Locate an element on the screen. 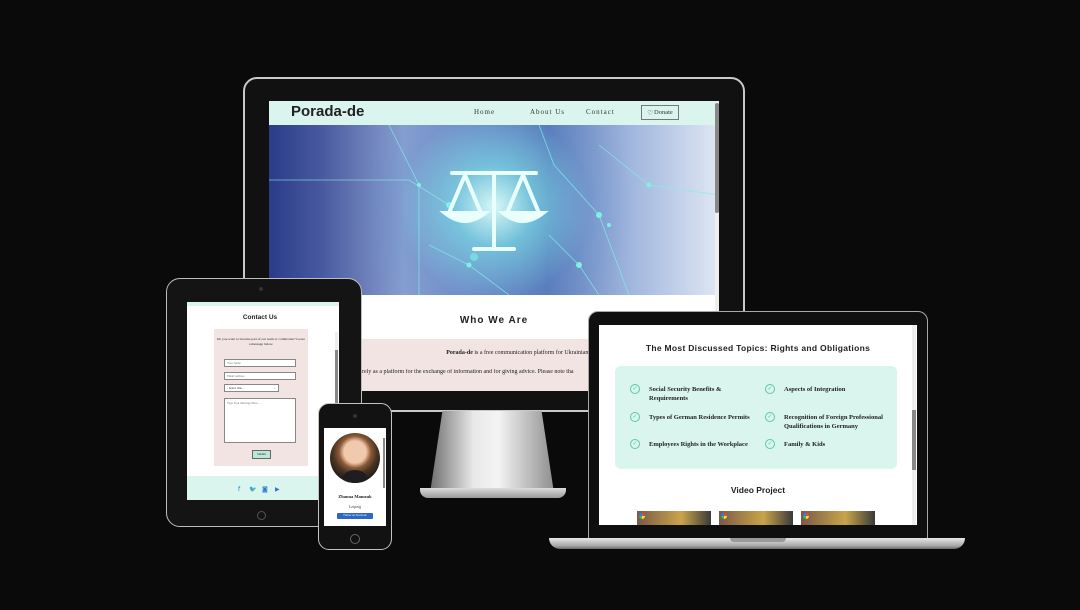 The width and height of the screenshot is (1080, 610). phone-scrollbar is located at coordinates (384, 463).